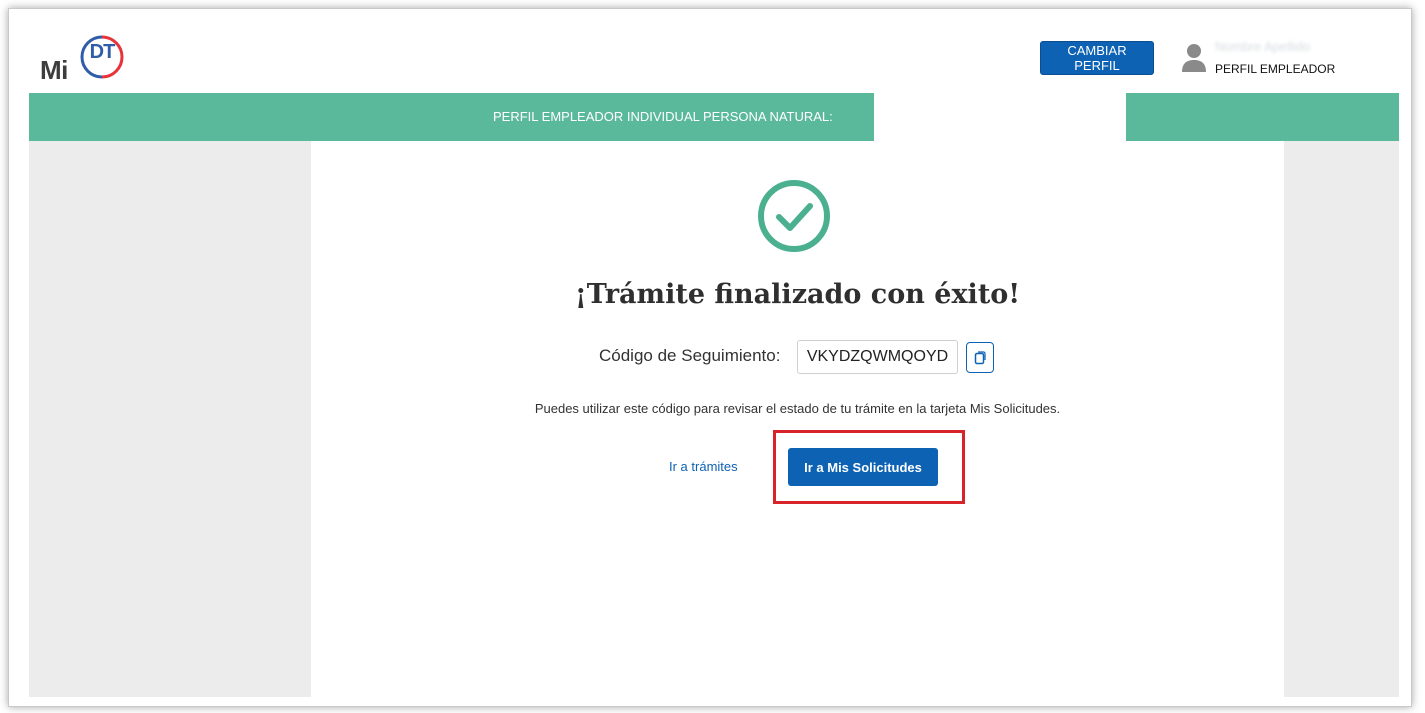 This screenshot has height=713, width=1425. I want to click on user-profile-label: PERFIL EMPLEADOR, so click(1275, 69).